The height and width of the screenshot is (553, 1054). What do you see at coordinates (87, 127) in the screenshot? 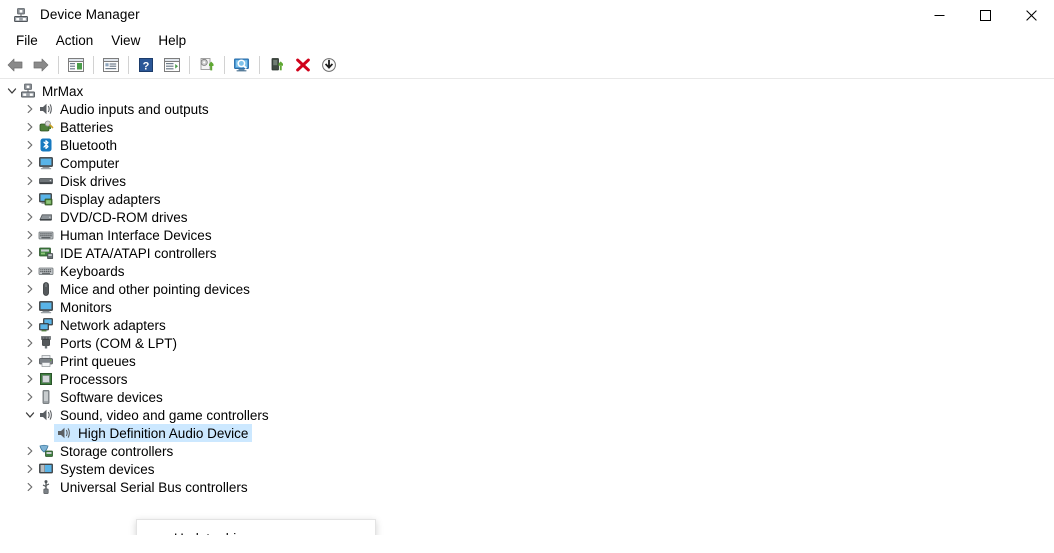
I see `tree-label: Batteries` at bounding box center [87, 127].